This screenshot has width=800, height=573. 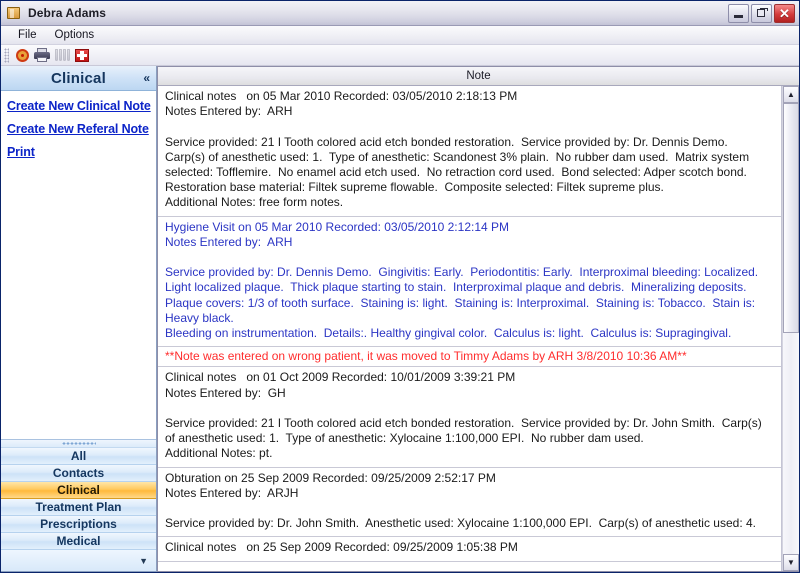 I want to click on record-target-icon, so click(x=22, y=55).